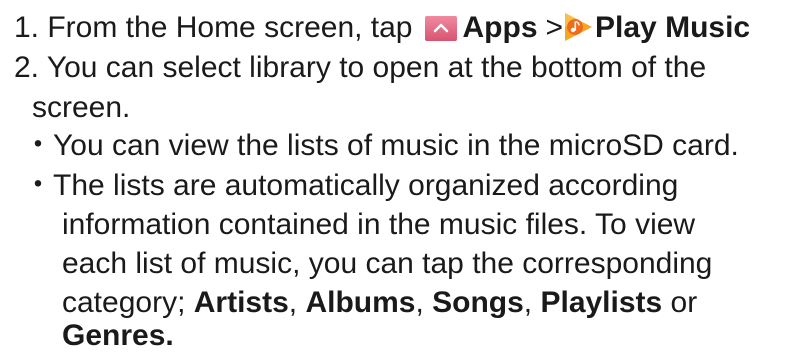 The height and width of the screenshot is (354, 810). I want to click on step-1-text: 1. From the Home screen, tap, so click(213, 27).